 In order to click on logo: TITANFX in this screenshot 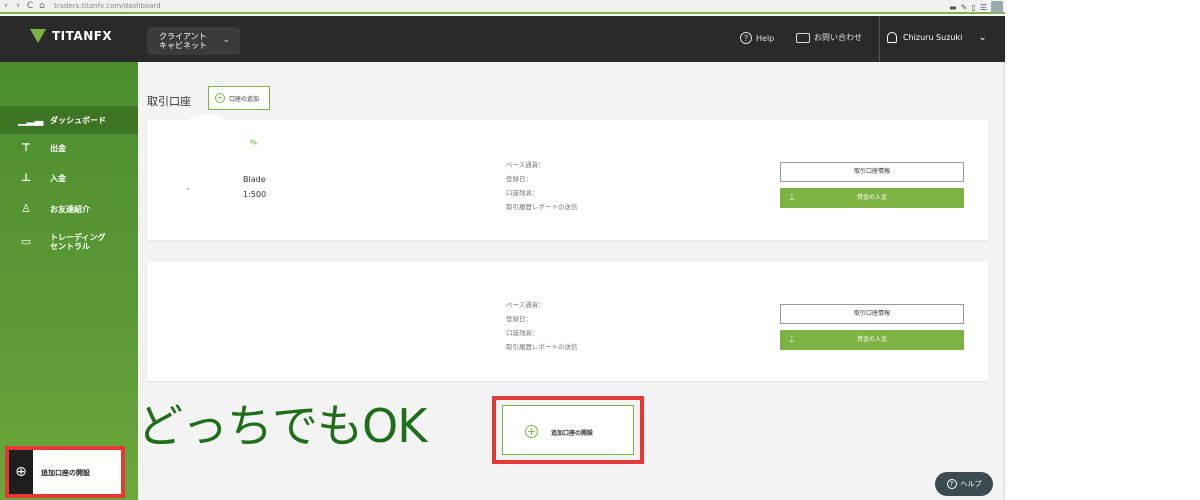, I will do `click(71, 36)`.